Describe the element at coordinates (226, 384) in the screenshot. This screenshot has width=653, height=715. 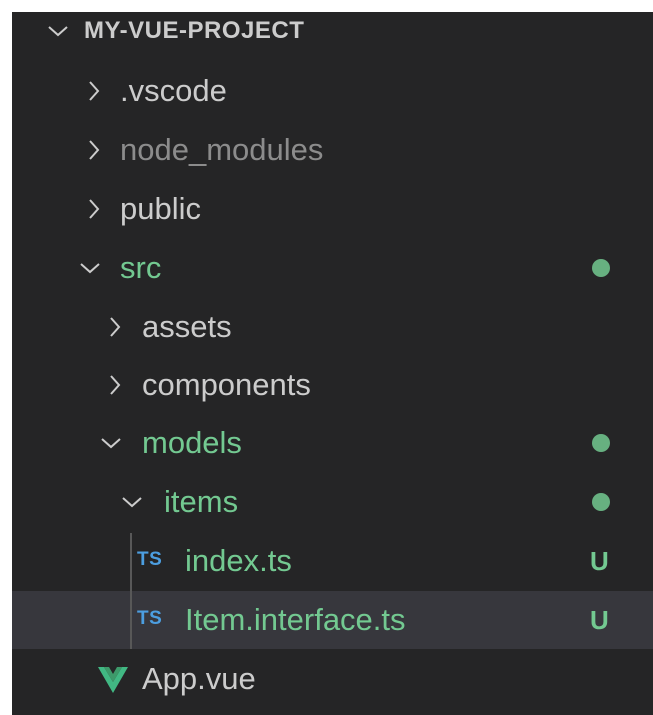
I see `tree-item-label: components` at that location.